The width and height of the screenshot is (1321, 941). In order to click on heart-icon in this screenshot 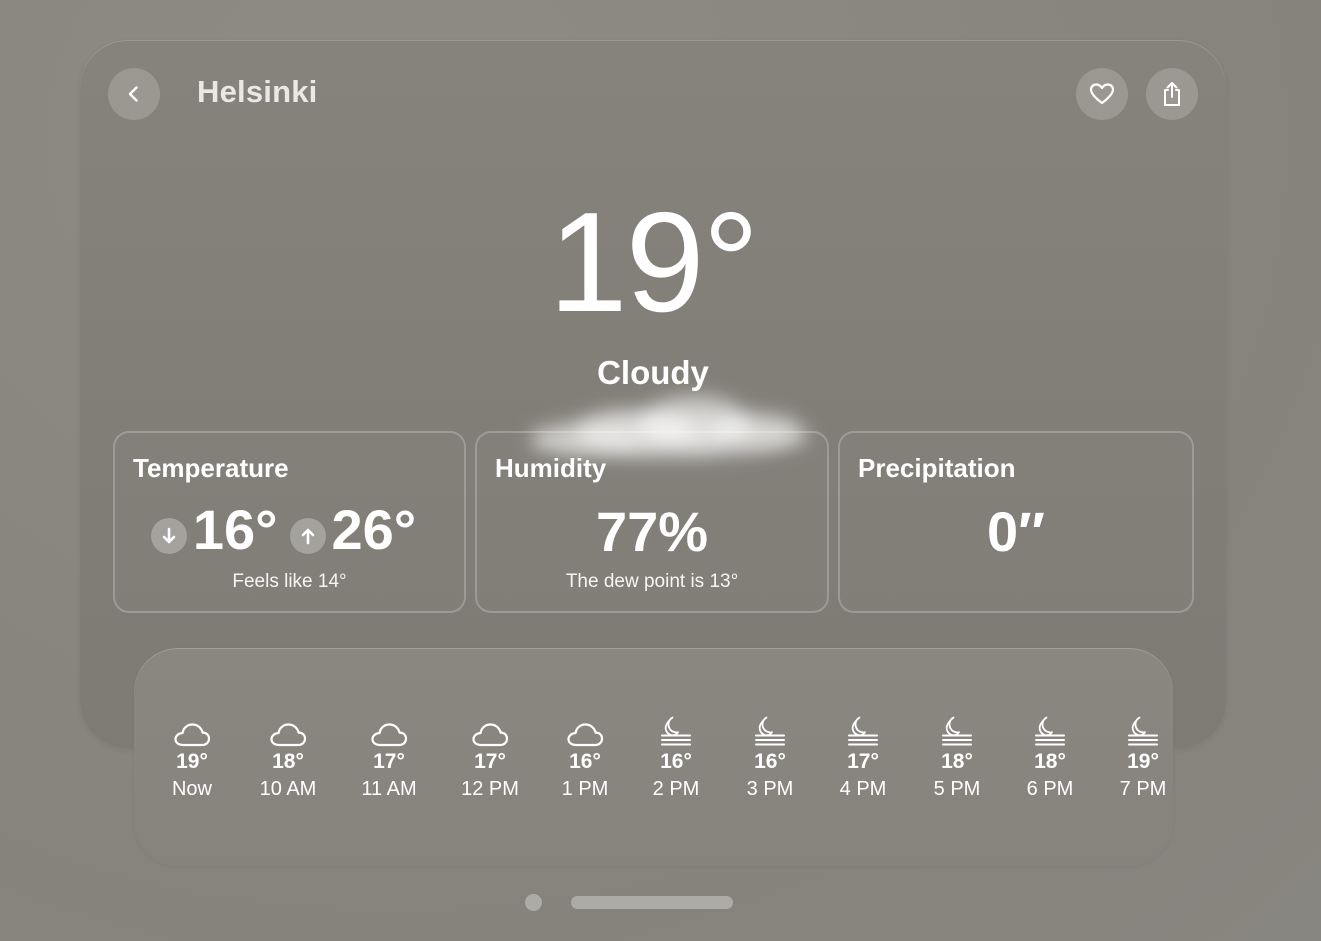, I will do `click(1102, 94)`.